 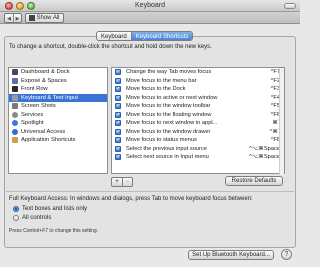 I want to click on category-services: Services, so click(x=58, y=115).